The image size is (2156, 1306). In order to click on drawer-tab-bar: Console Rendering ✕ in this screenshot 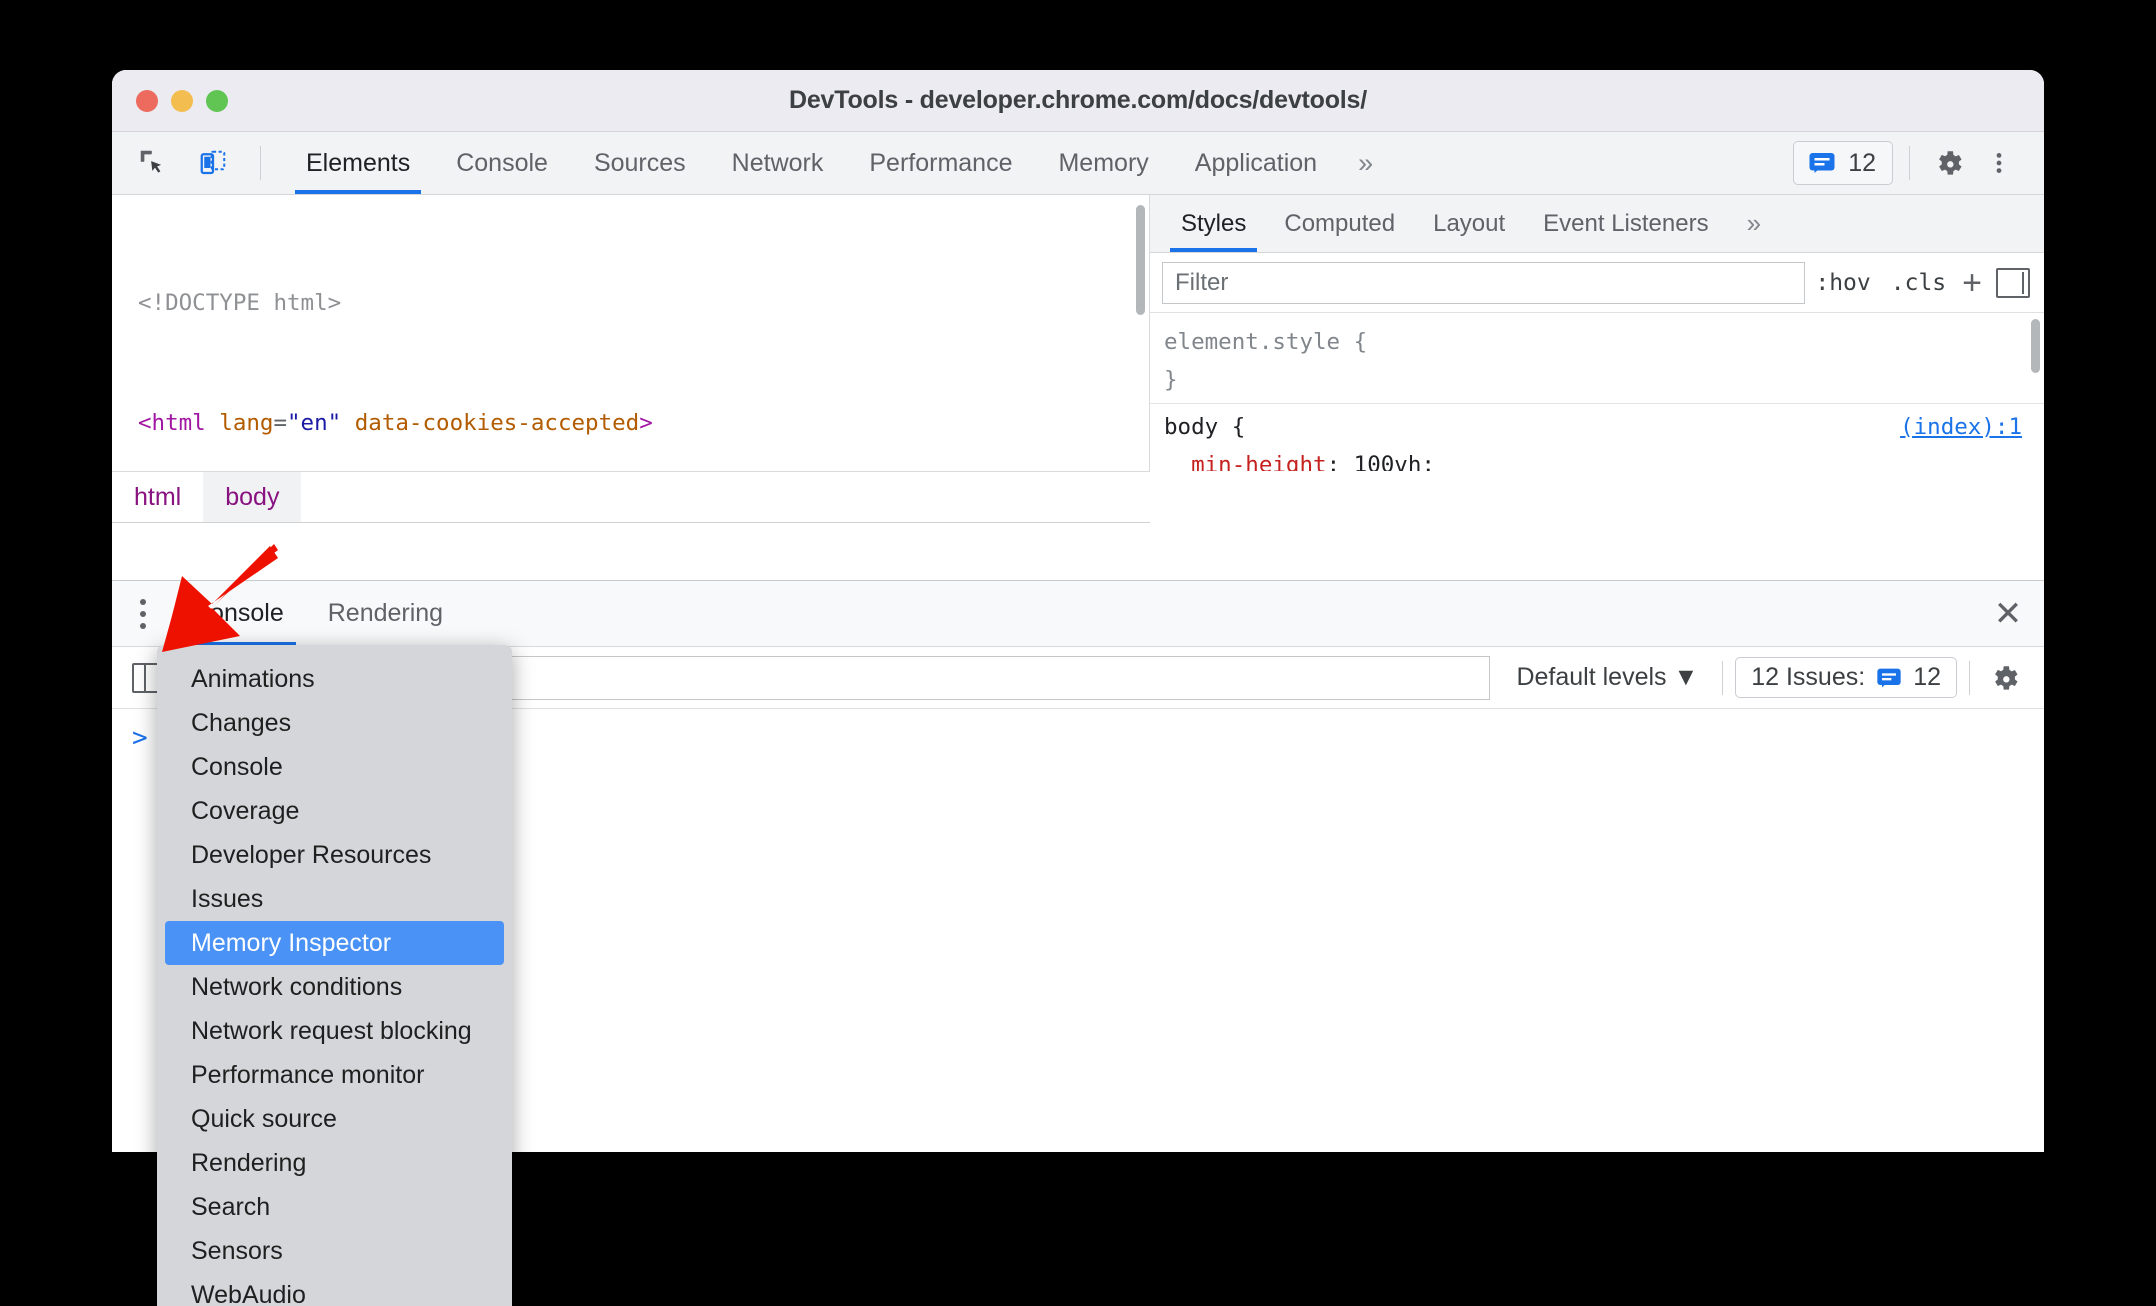, I will do `click(1078, 614)`.